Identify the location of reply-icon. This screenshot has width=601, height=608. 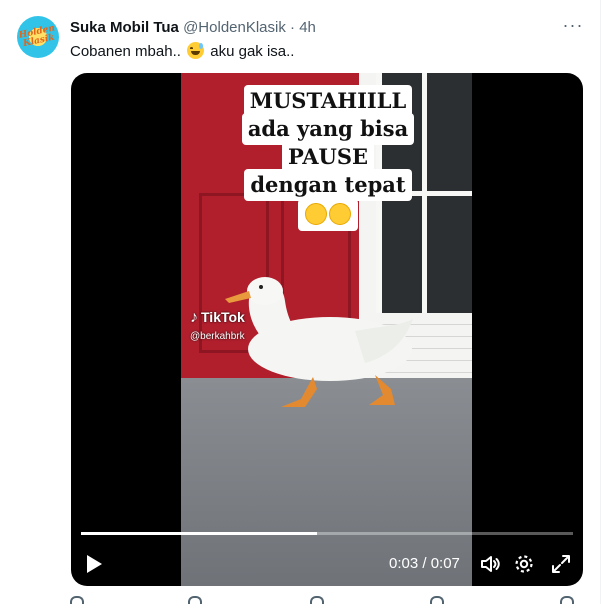
(77, 600).